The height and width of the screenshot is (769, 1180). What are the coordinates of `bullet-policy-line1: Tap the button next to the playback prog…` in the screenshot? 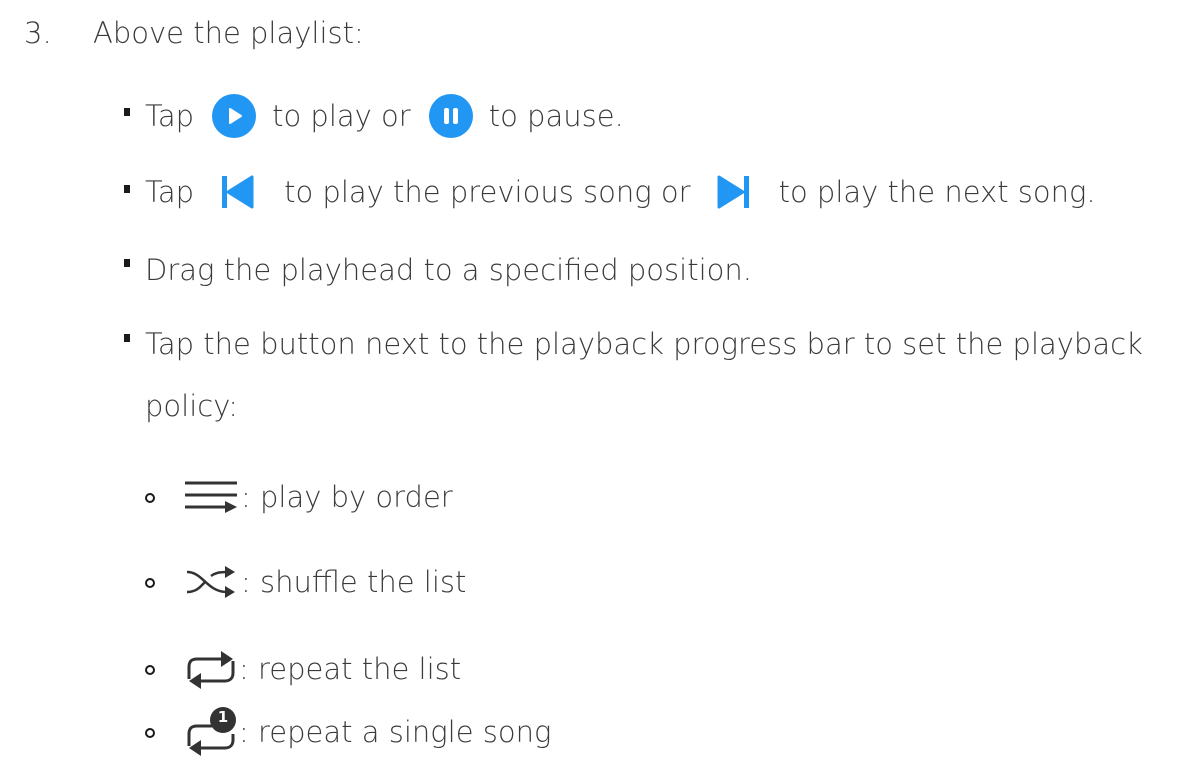 It's located at (644, 344).